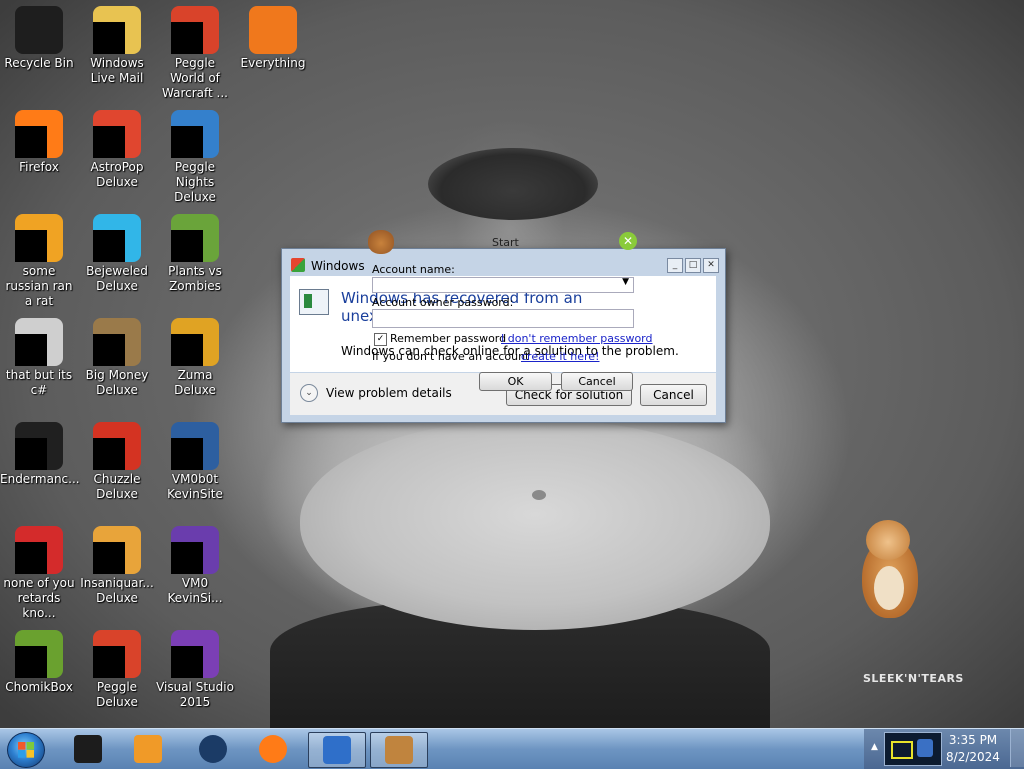 Image resolution: width=1024 pixels, height=769 pixels. What do you see at coordinates (39, 687) in the screenshot?
I see `desktop-icon-label: ChomikBox` at bounding box center [39, 687].